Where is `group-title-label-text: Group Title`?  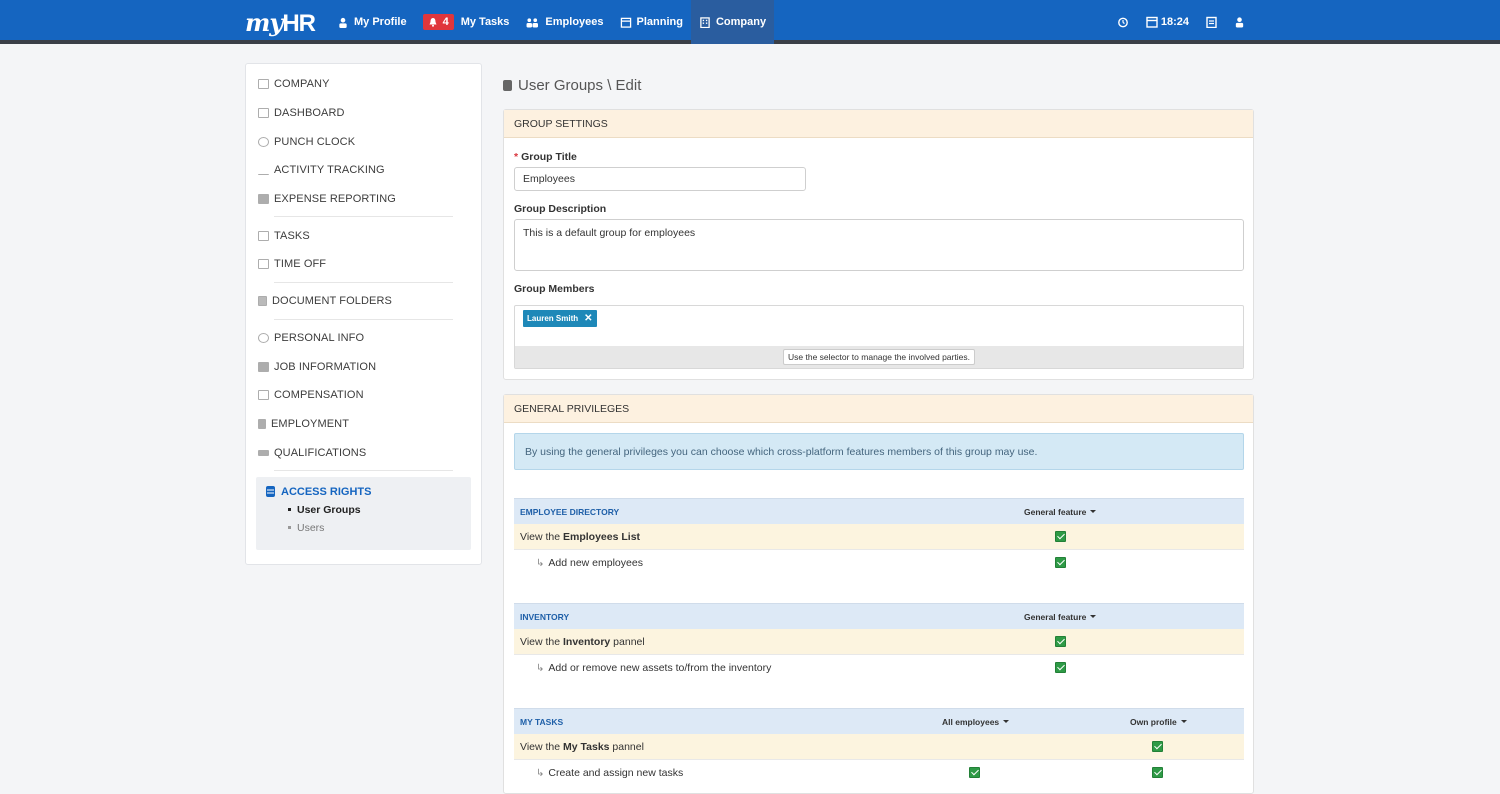 group-title-label-text: Group Title is located at coordinates (549, 157).